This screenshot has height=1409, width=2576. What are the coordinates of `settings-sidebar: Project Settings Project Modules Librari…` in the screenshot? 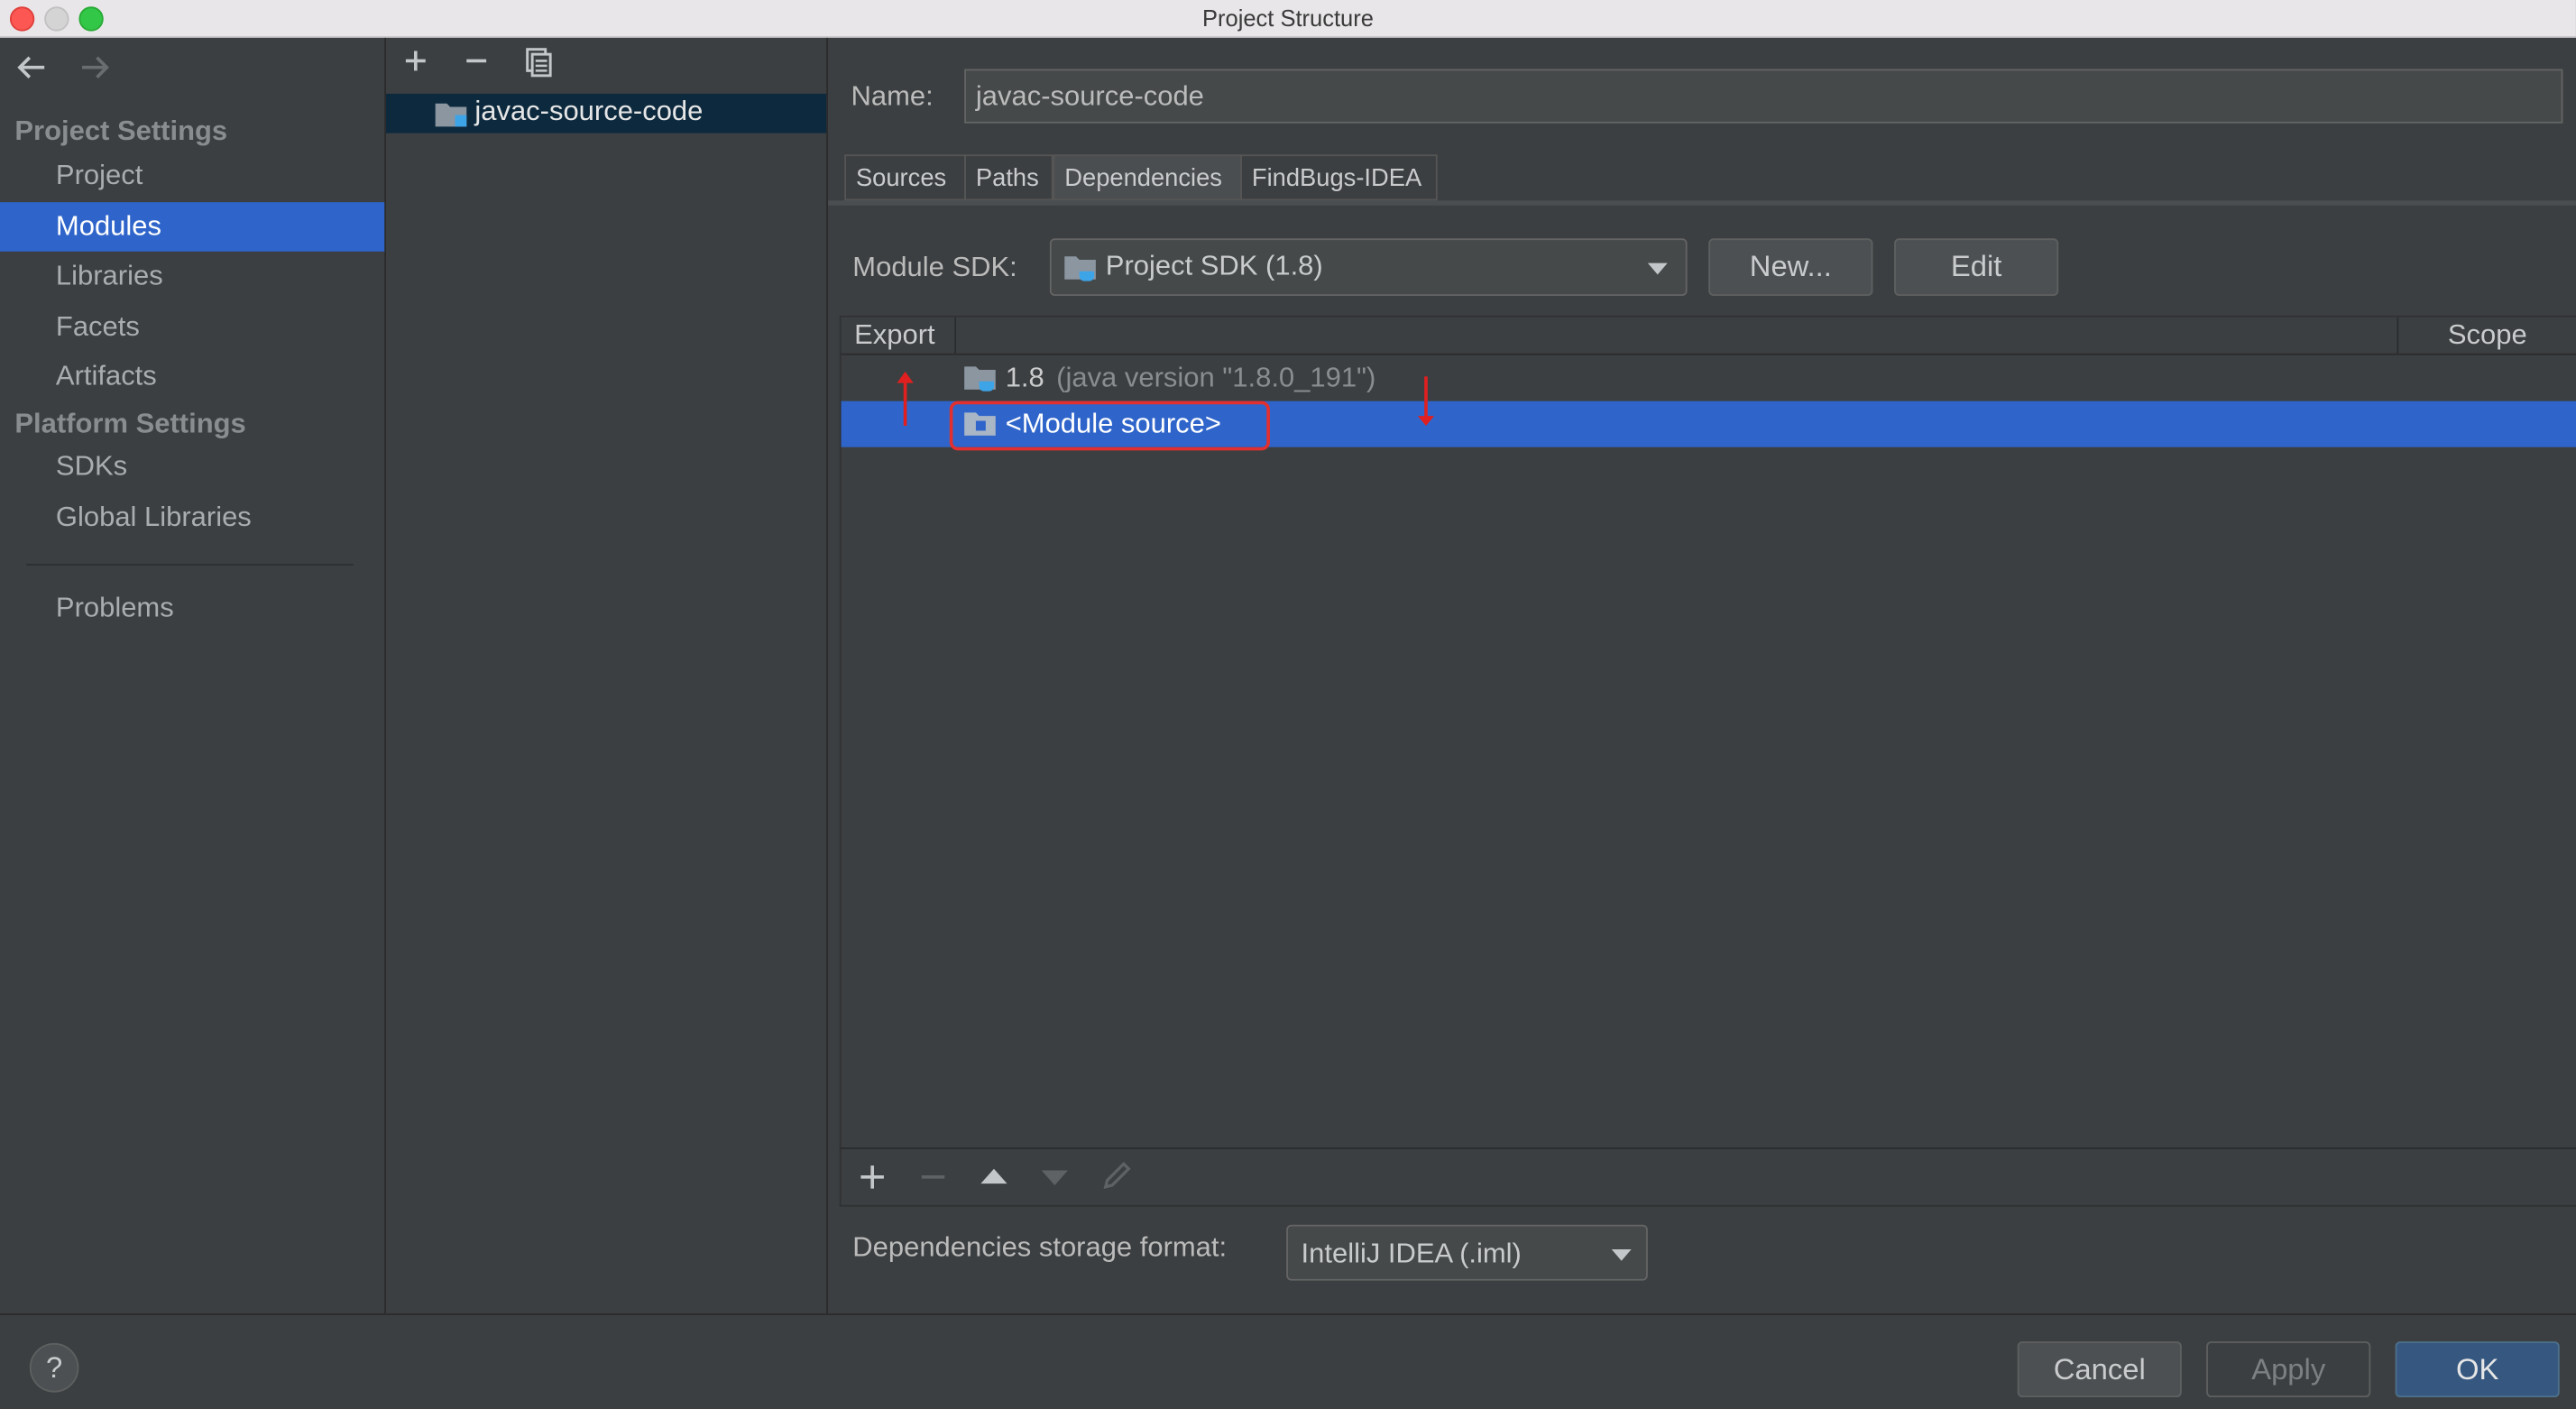 It's located at (194, 675).